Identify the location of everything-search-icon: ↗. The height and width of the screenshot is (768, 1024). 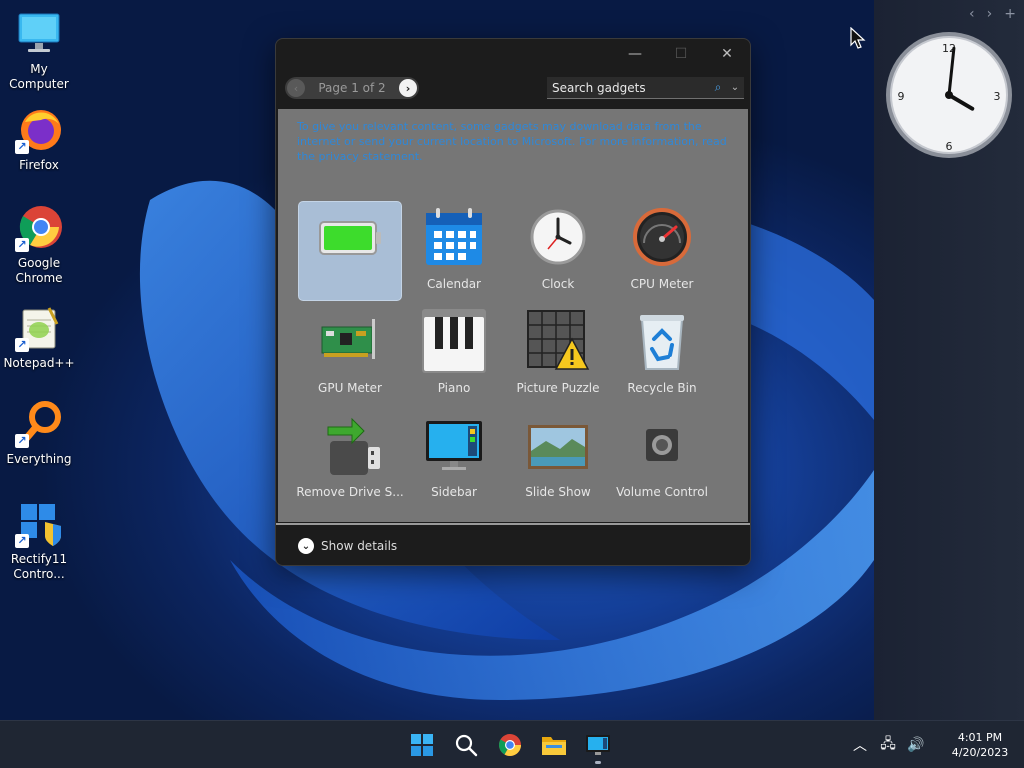
(39, 424).